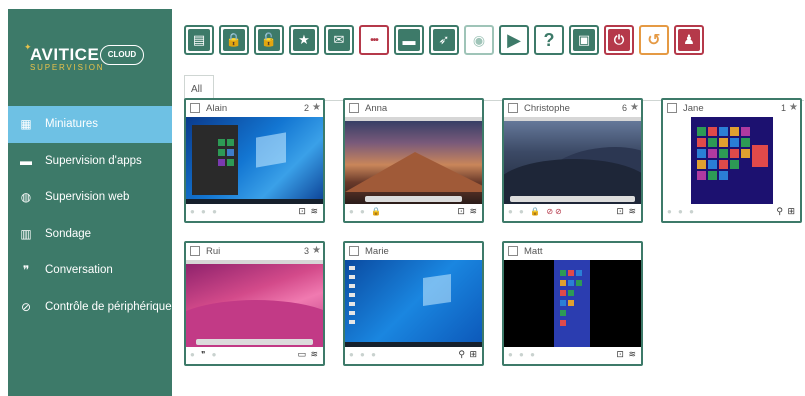 The height and width of the screenshot is (396, 805). I want to click on status-indicators: ● ❞ ●, so click(204, 354).